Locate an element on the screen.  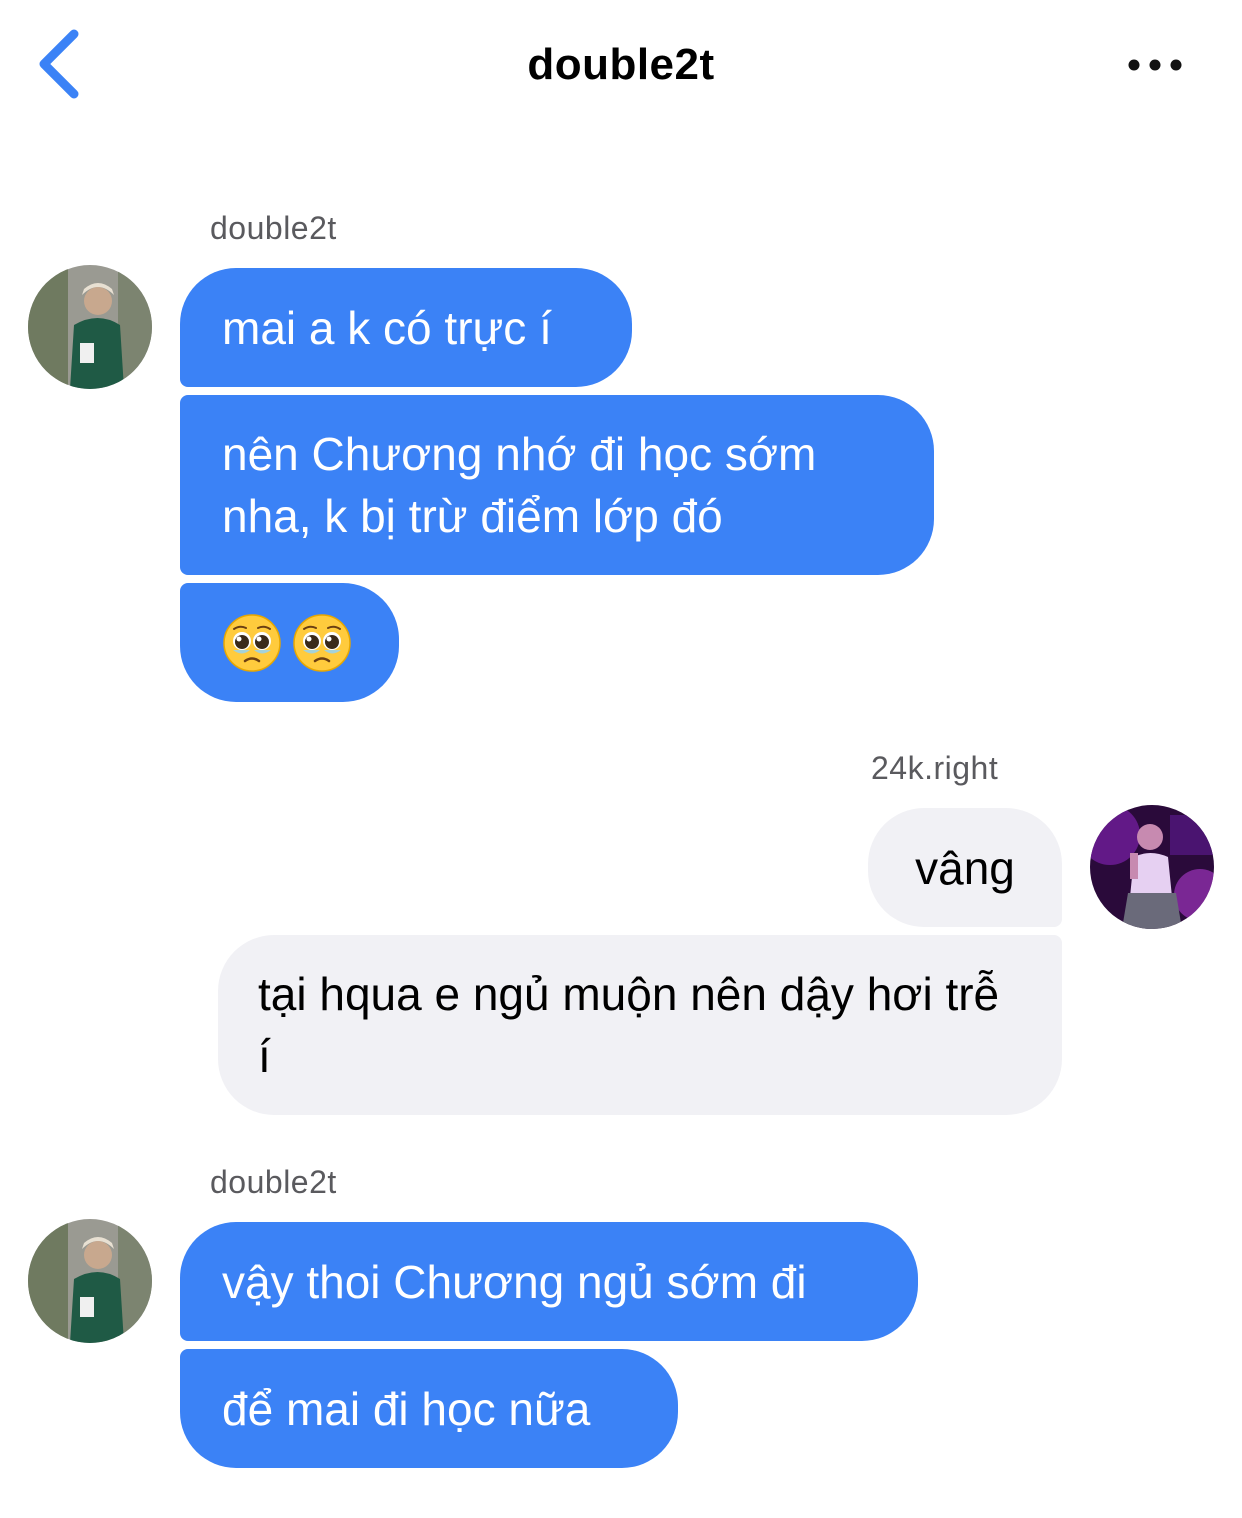
emoji-group is located at coordinates (287, 643).